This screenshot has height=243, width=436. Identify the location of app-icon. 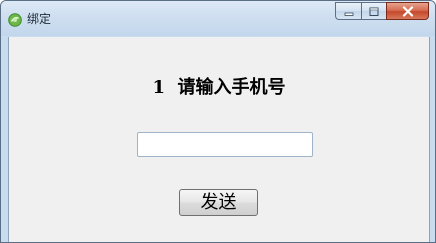
(15, 19).